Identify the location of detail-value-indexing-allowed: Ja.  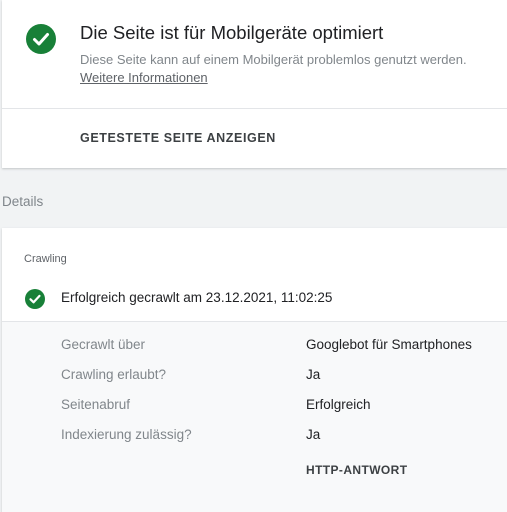
(313, 434).